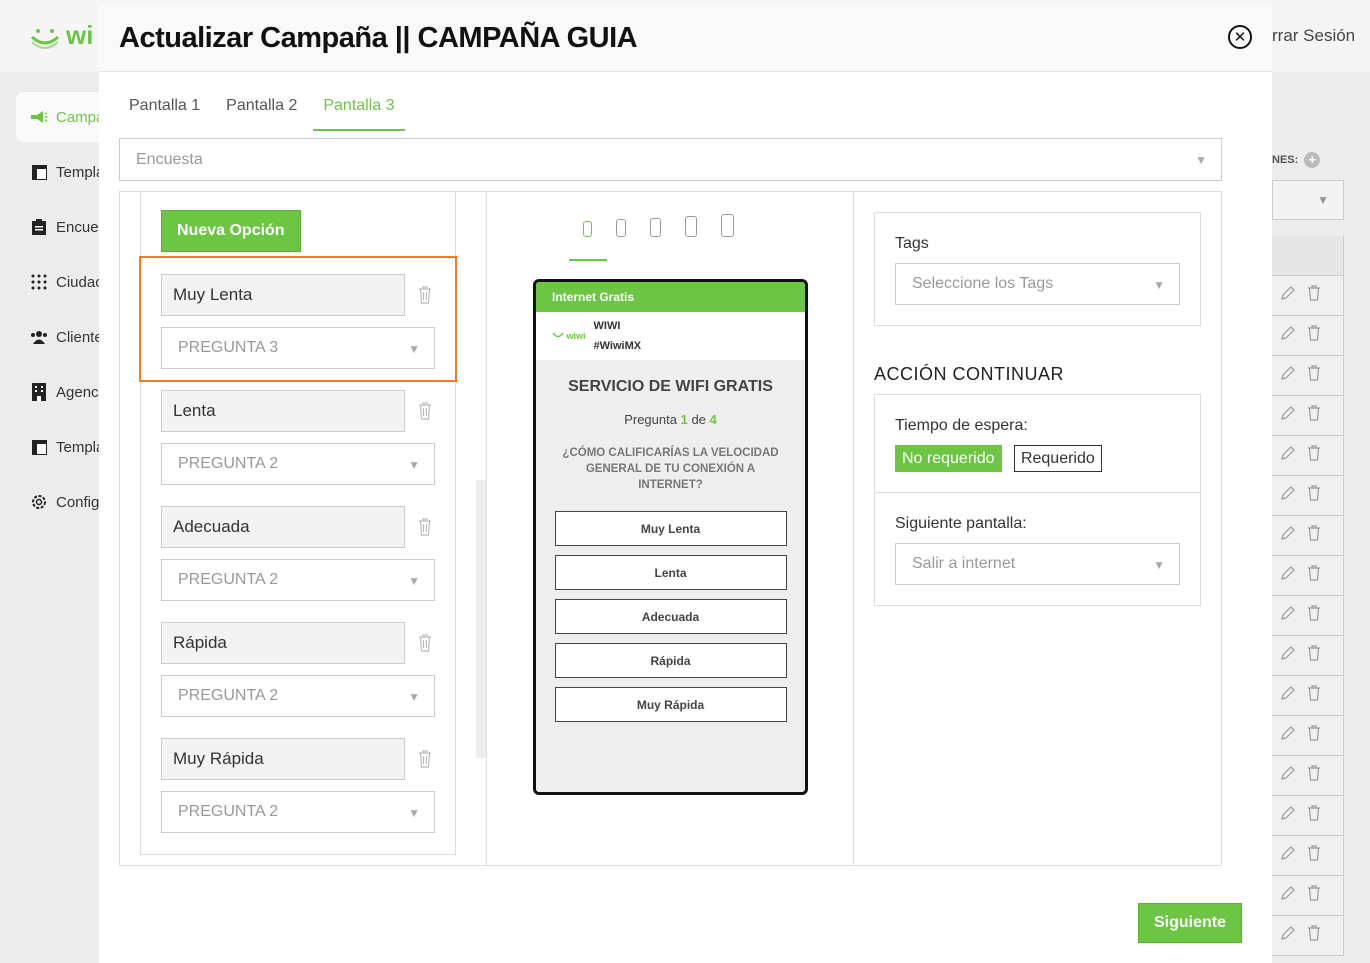  Describe the element at coordinates (283, 759) in the screenshot. I see `option-label-input: Muy Rápida` at that location.